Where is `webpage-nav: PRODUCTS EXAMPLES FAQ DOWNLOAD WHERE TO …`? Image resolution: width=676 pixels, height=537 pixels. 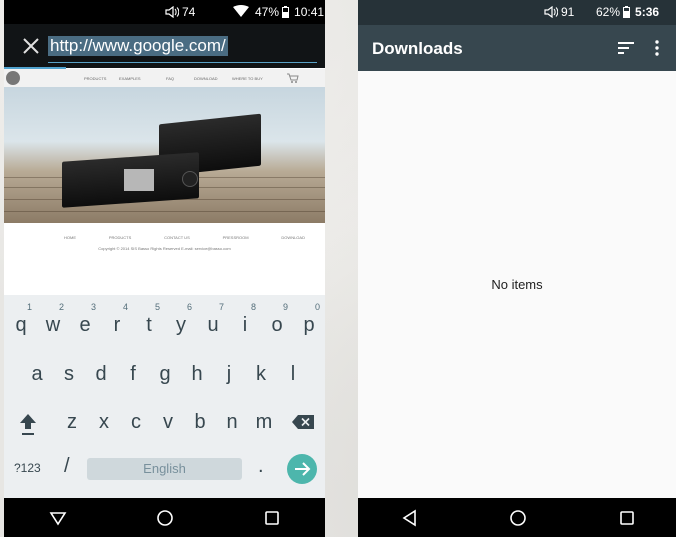 webpage-nav: PRODUCTS EXAMPLES FAQ DOWNLOAD WHERE TO … is located at coordinates (164, 78).